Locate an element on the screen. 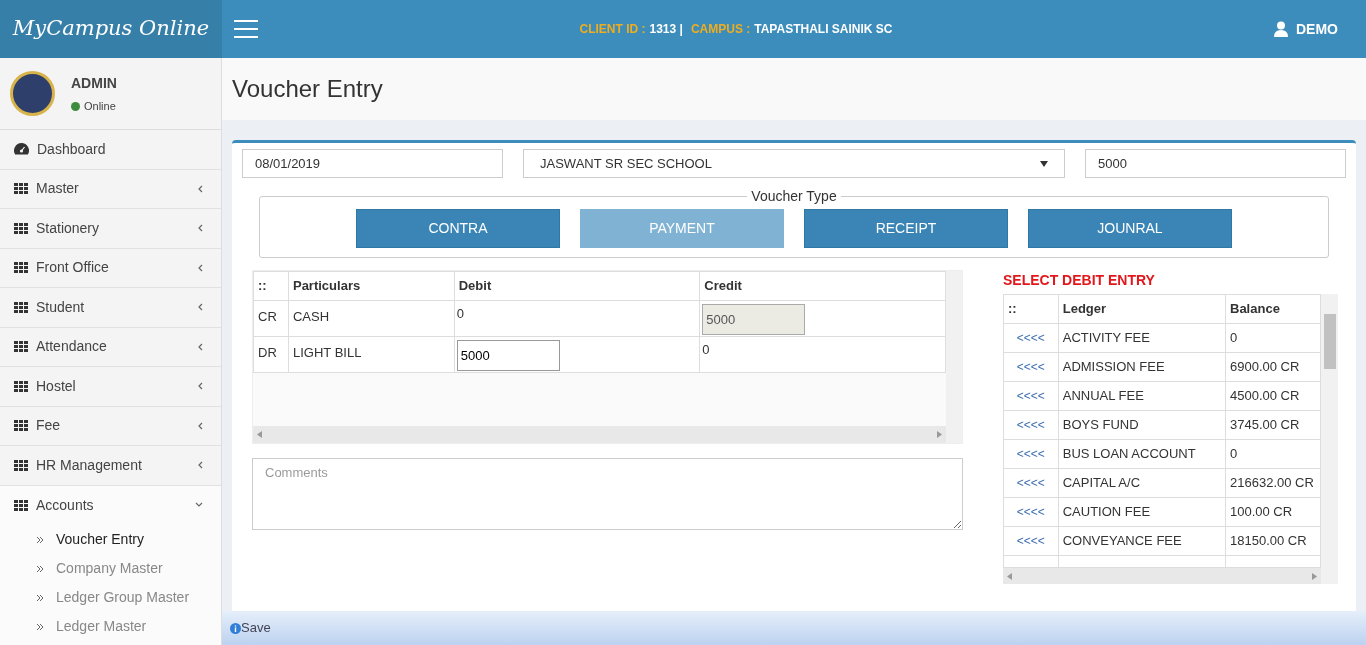 Image resolution: width=1366 pixels, height=645 pixels. table-cell: CASH is located at coordinates (371, 318).